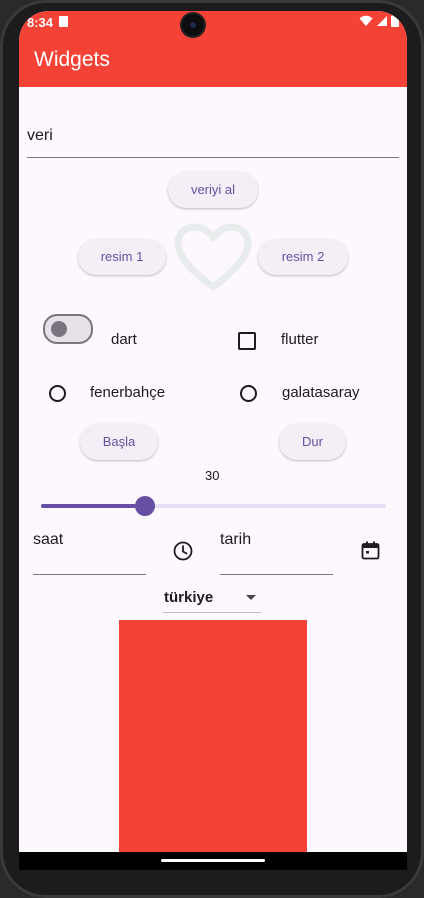 The height and width of the screenshot is (898, 424). What do you see at coordinates (370, 550) in the screenshot?
I see `calendar-icon` at bounding box center [370, 550].